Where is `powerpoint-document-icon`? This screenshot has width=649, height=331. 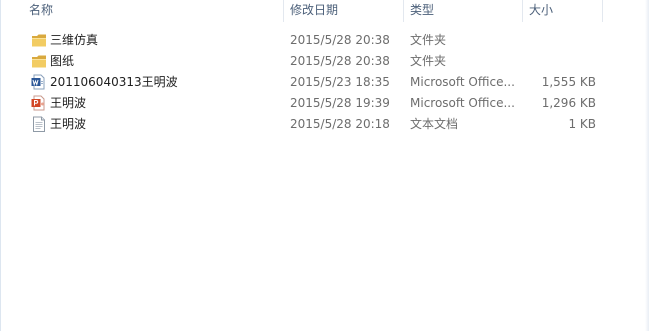
powerpoint-document-icon is located at coordinates (39, 103).